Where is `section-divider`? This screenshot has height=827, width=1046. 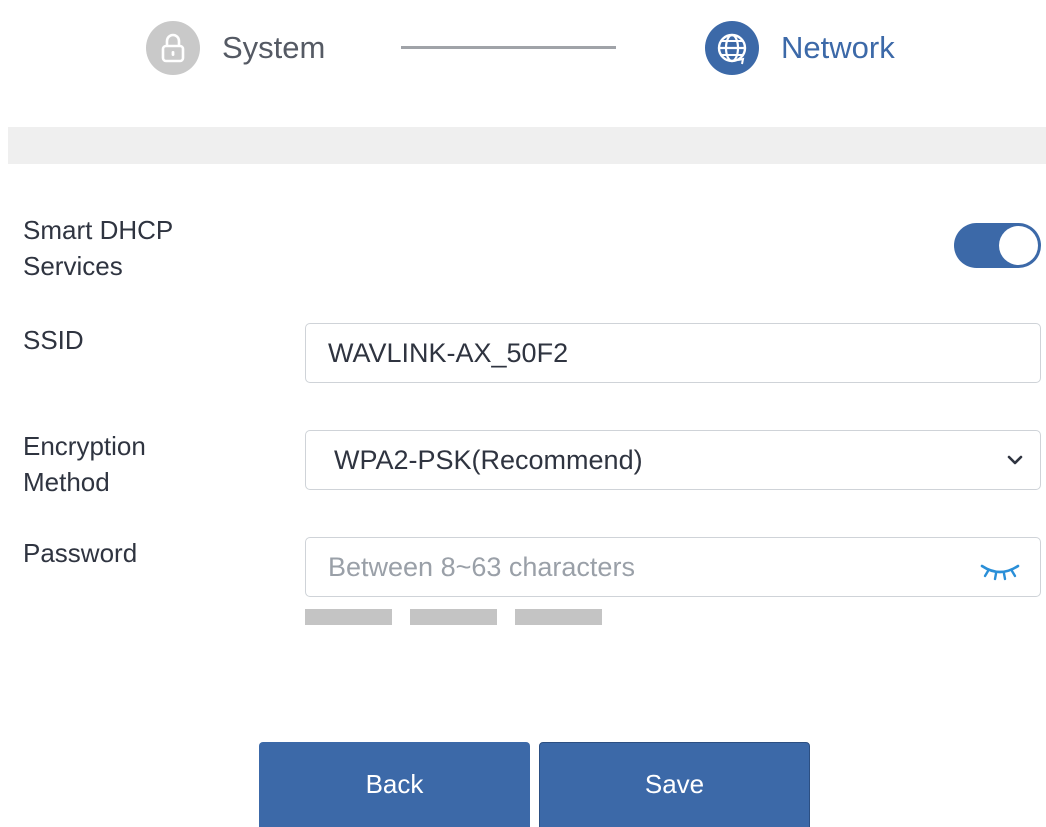 section-divider is located at coordinates (527, 145).